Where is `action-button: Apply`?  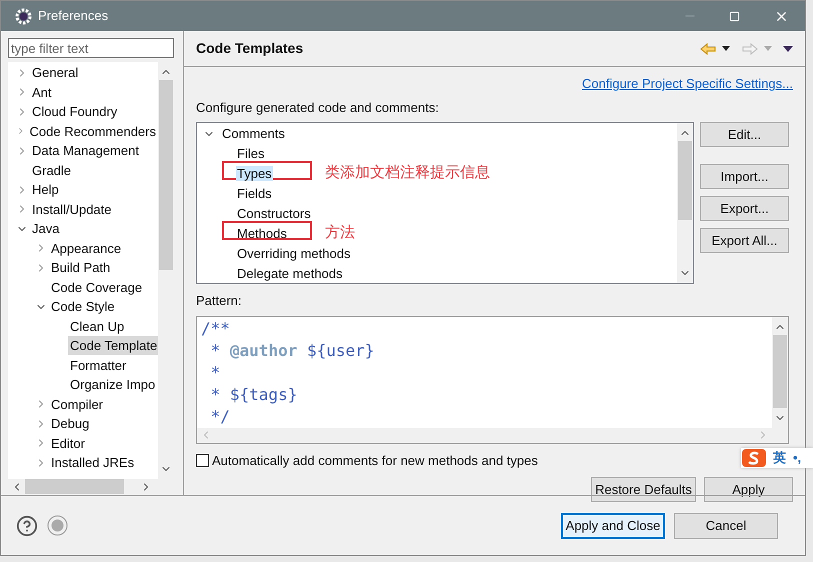 action-button: Apply is located at coordinates (748, 489).